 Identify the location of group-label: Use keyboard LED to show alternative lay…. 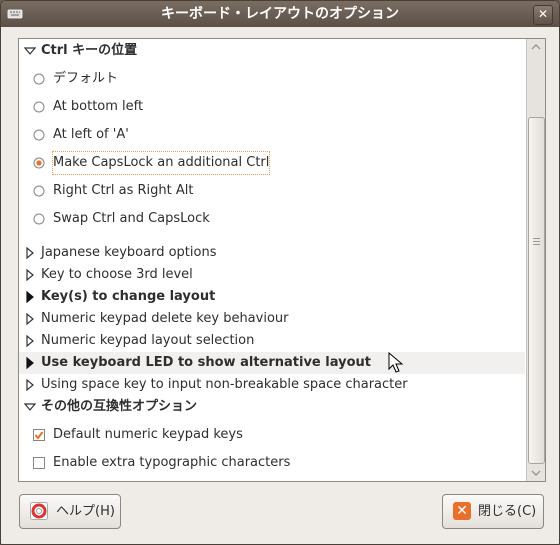
(206, 362).